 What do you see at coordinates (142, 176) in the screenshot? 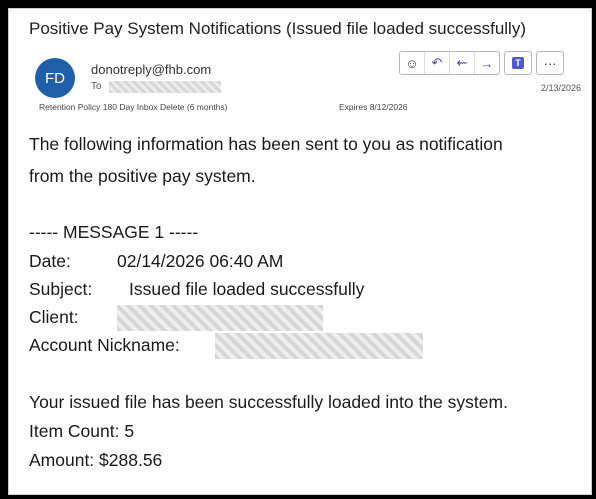
I see `intro-line-2: from the positive pay system.` at bounding box center [142, 176].